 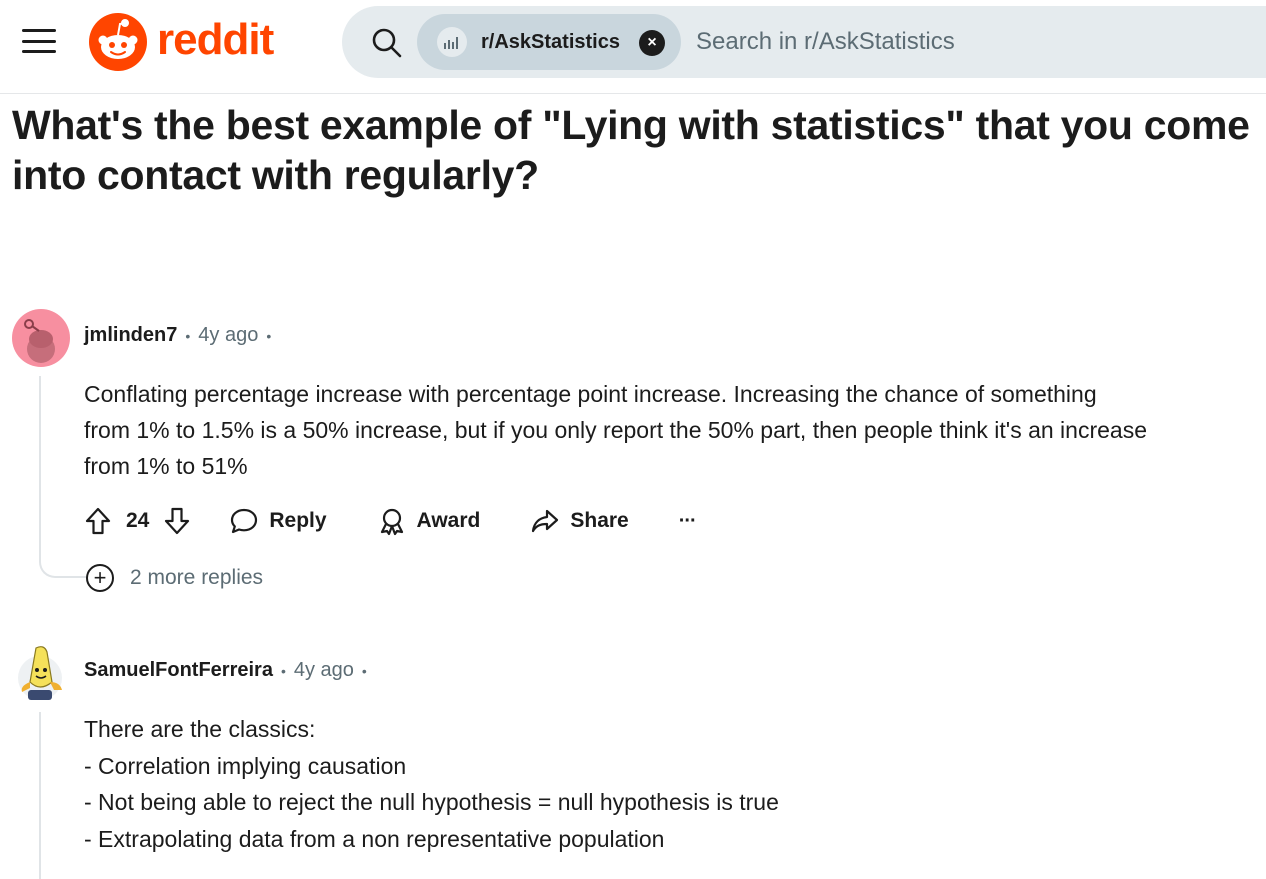 I want to click on snoo-avatar-icon, so click(x=39, y=341).